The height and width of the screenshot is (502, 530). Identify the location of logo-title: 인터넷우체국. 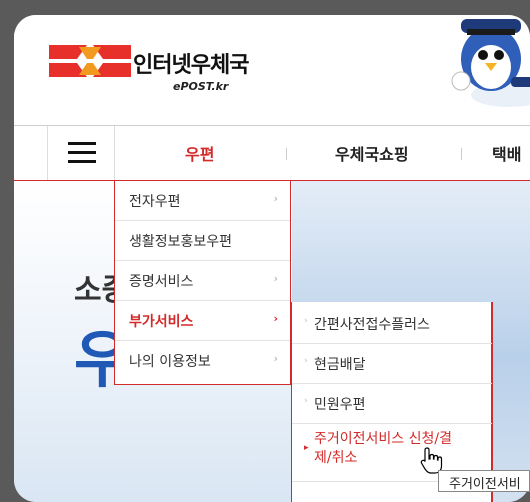
(191, 65).